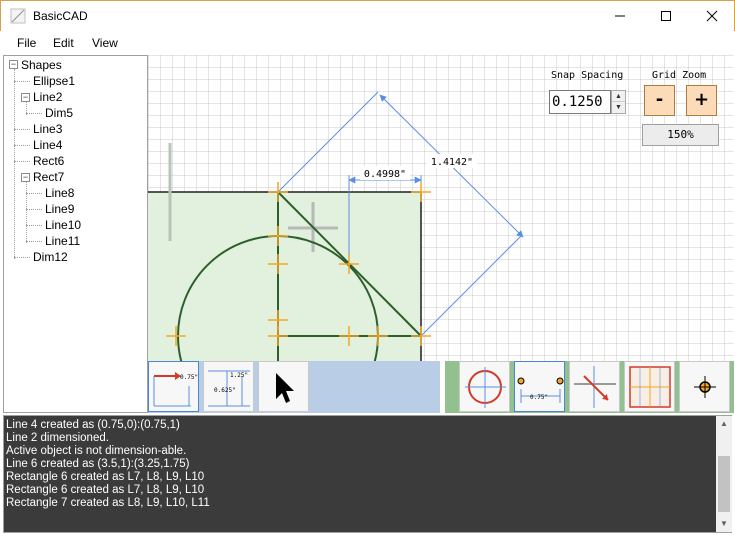 Image resolution: width=735 pixels, height=556 pixels. What do you see at coordinates (367, 15) in the screenshot?
I see `title-bar: BasicCAD` at bounding box center [367, 15].